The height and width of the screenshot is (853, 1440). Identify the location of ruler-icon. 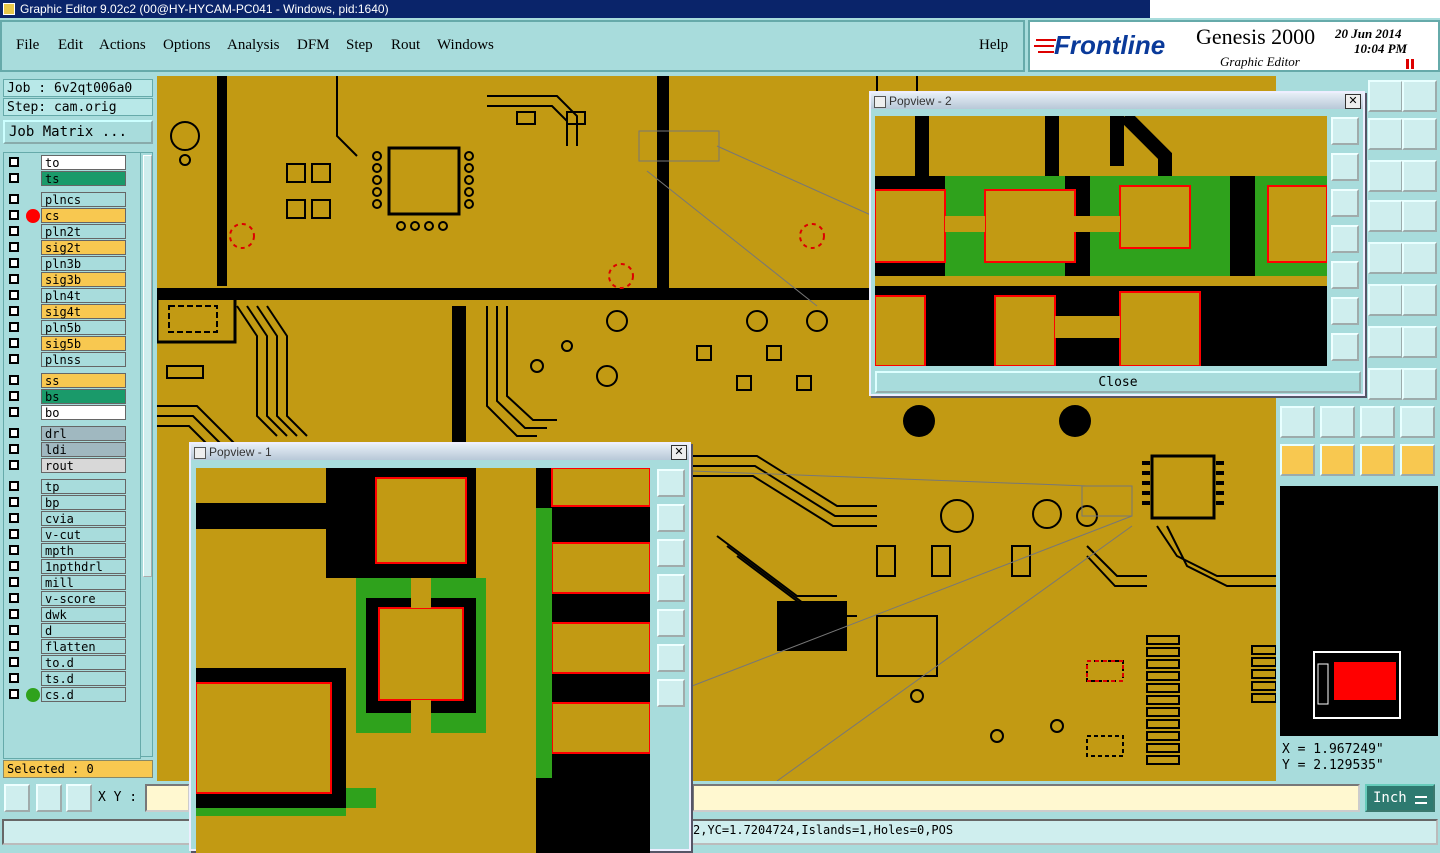
(1385, 258).